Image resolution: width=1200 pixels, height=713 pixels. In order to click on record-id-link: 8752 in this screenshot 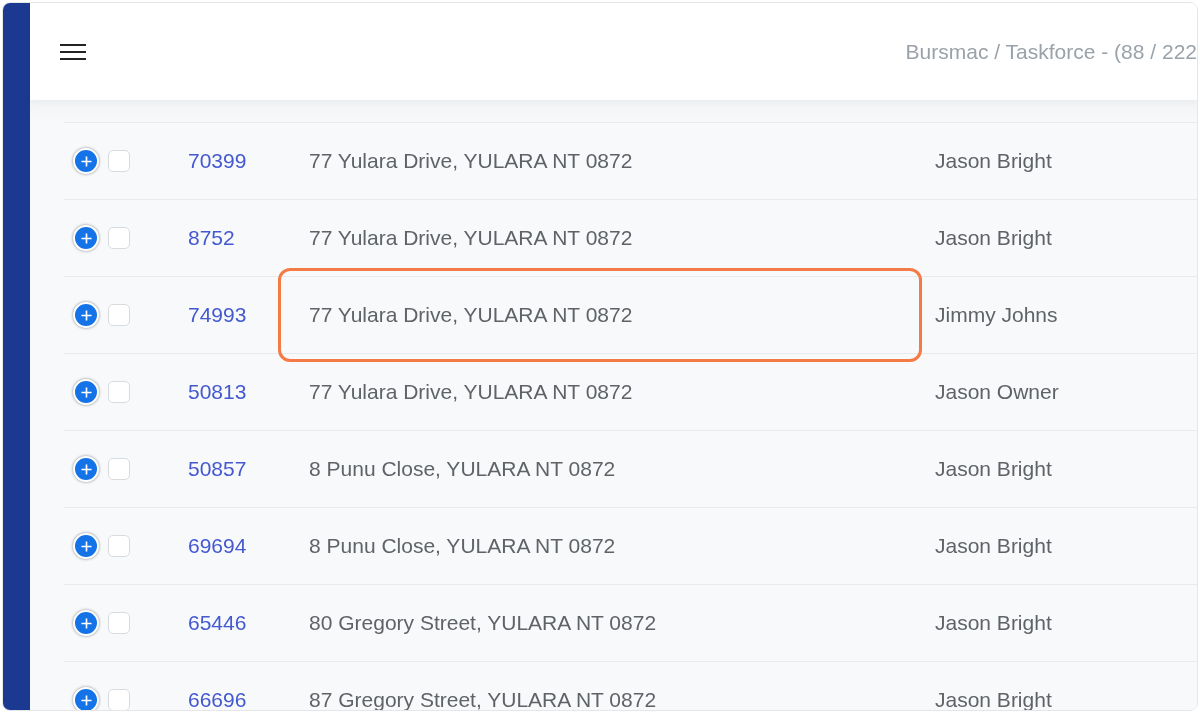, I will do `click(211, 237)`.